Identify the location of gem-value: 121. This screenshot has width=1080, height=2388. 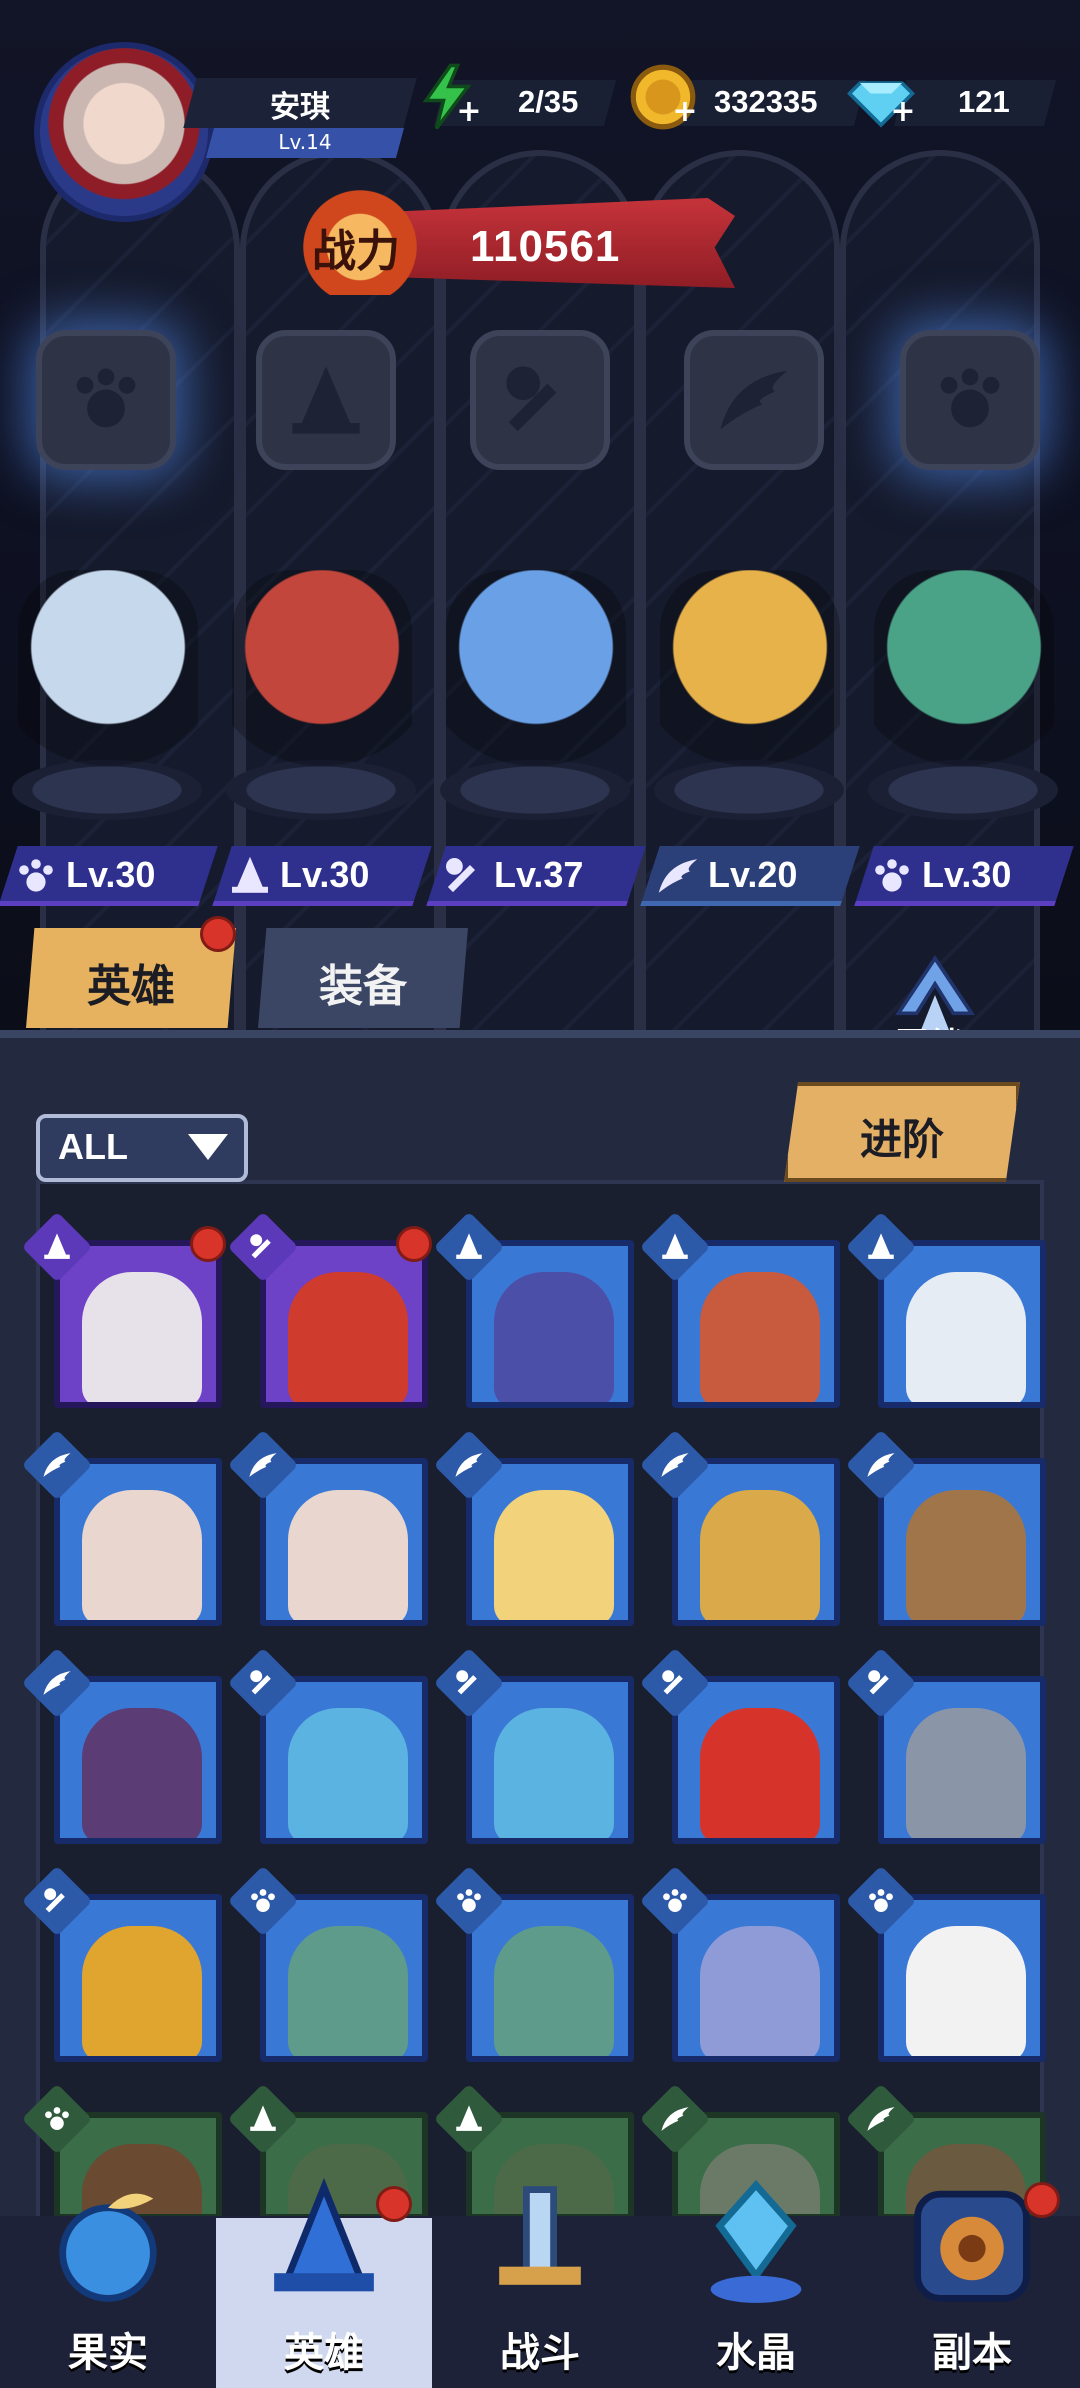
(984, 101).